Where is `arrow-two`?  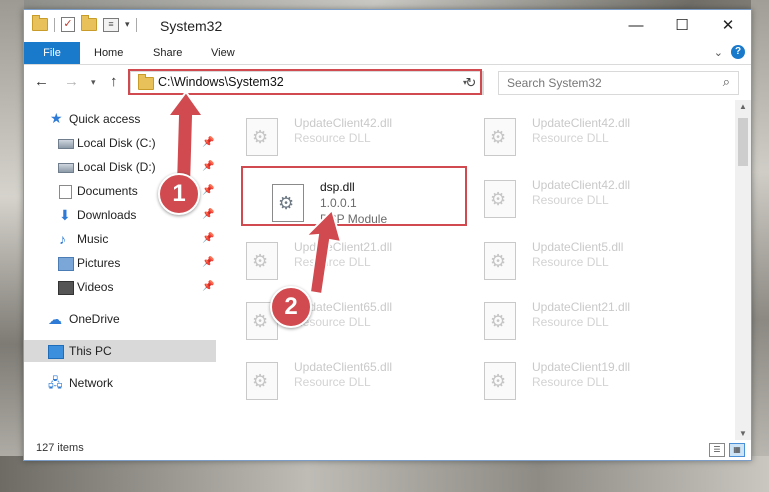 arrow-two is located at coordinates (323, 252).